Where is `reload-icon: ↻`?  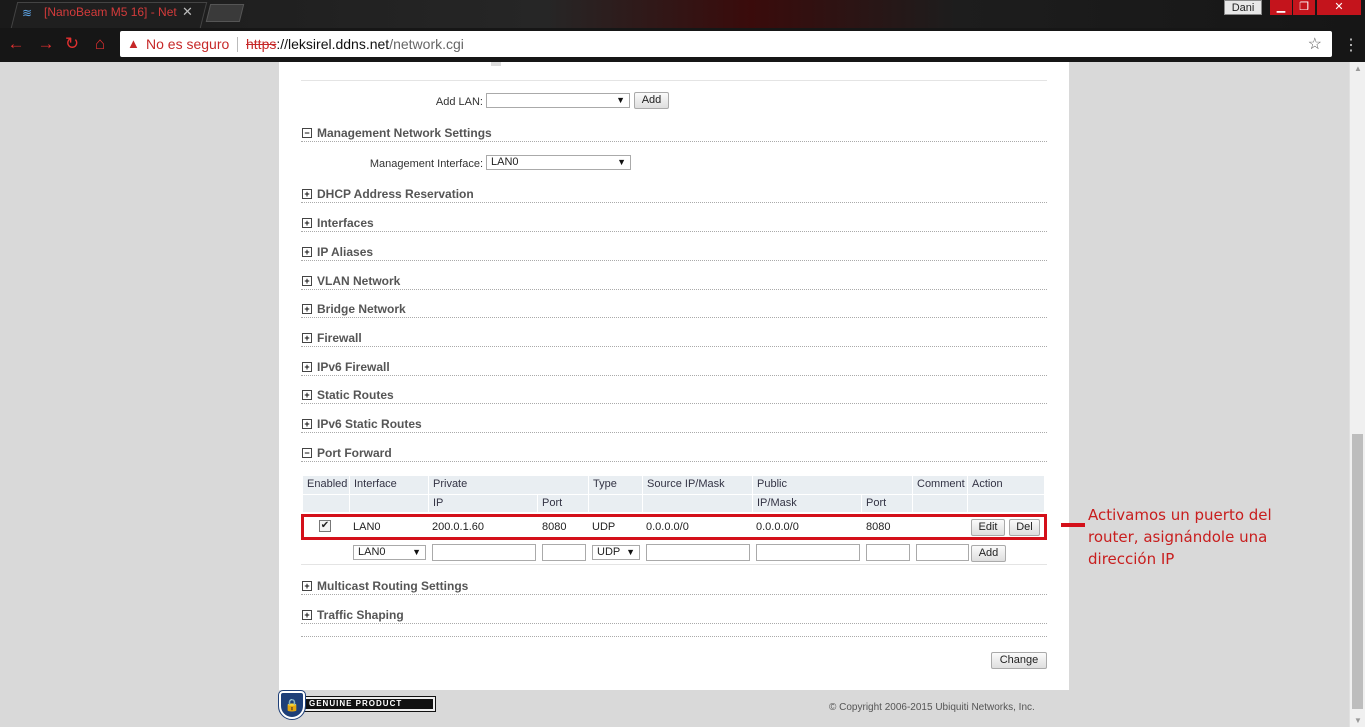 reload-icon: ↻ is located at coordinates (72, 44).